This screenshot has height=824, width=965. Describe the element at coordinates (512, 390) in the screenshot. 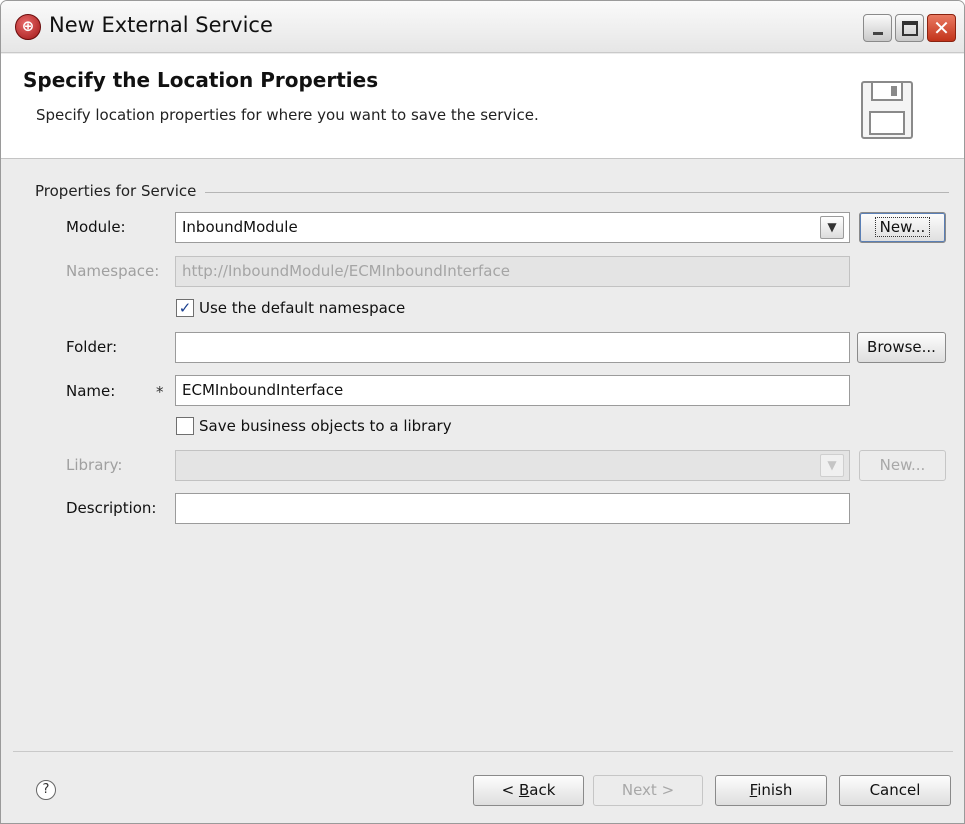

I see `name-input: ECMInboundInterface` at that location.